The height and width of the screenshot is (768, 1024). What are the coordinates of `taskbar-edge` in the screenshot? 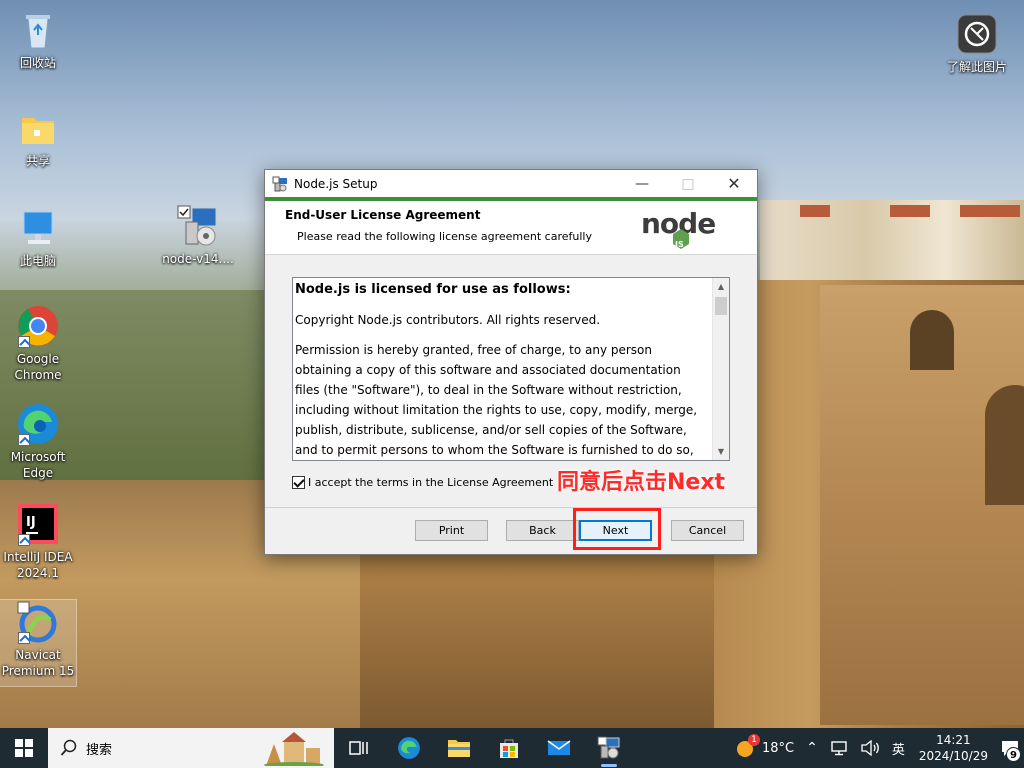 It's located at (409, 748).